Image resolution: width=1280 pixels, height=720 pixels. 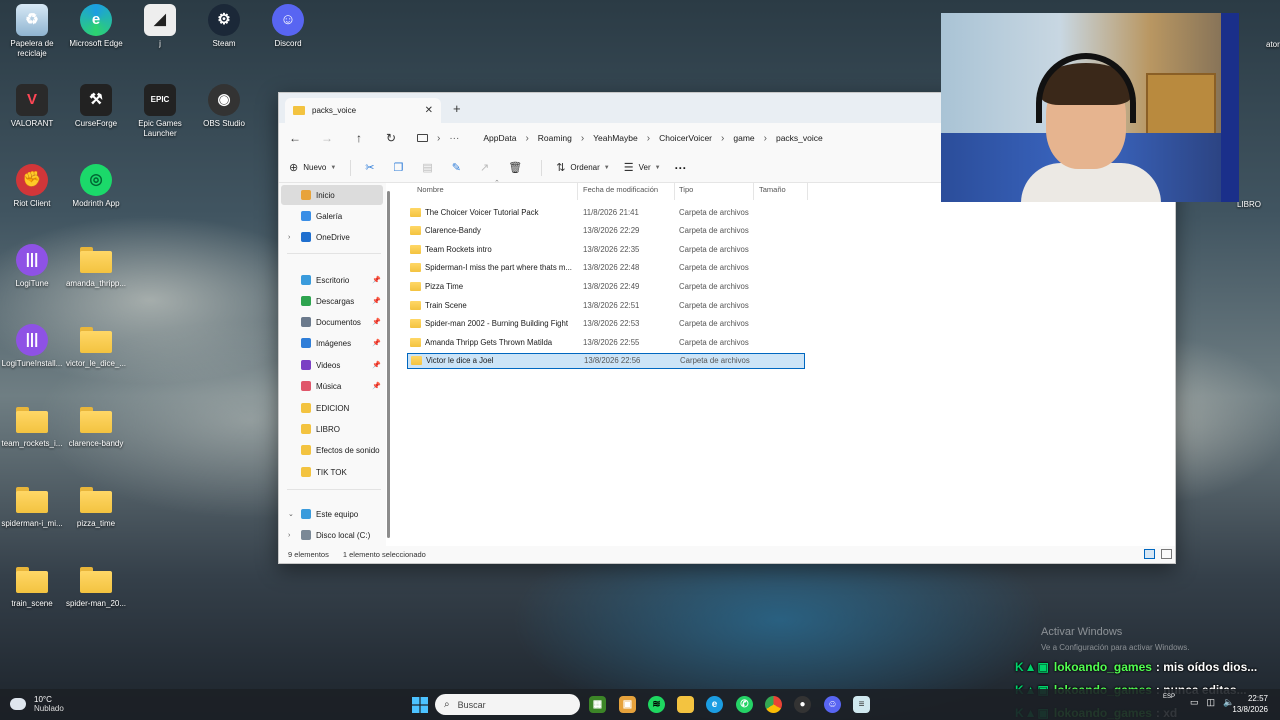 I want to click on sidebar-item: Imágenes 📌, so click(x=332, y=343).